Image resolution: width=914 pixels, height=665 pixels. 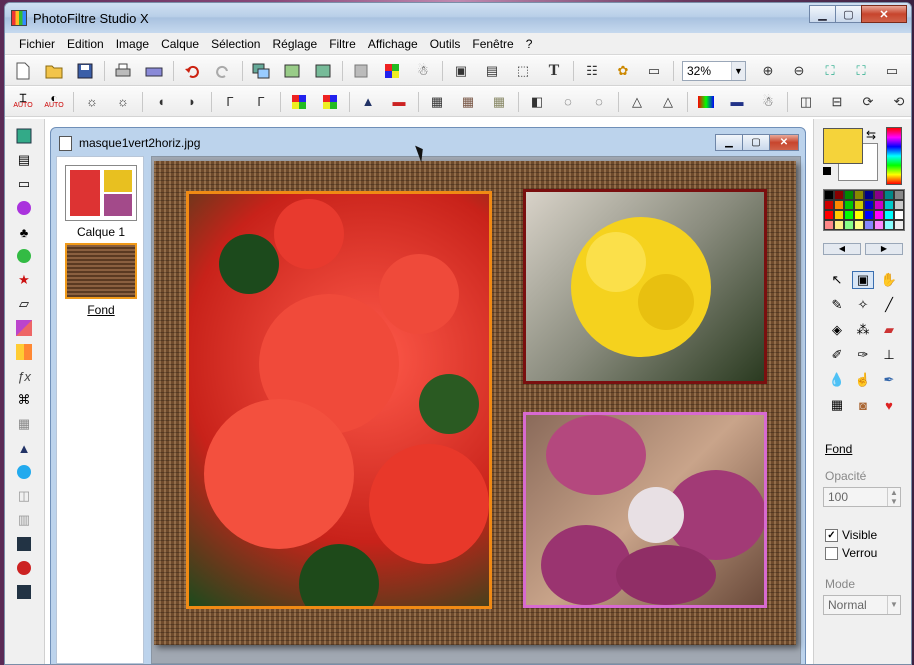 What do you see at coordinates (592, 71) in the screenshot?
I see `layers-icon: ☷` at bounding box center [592, 71].